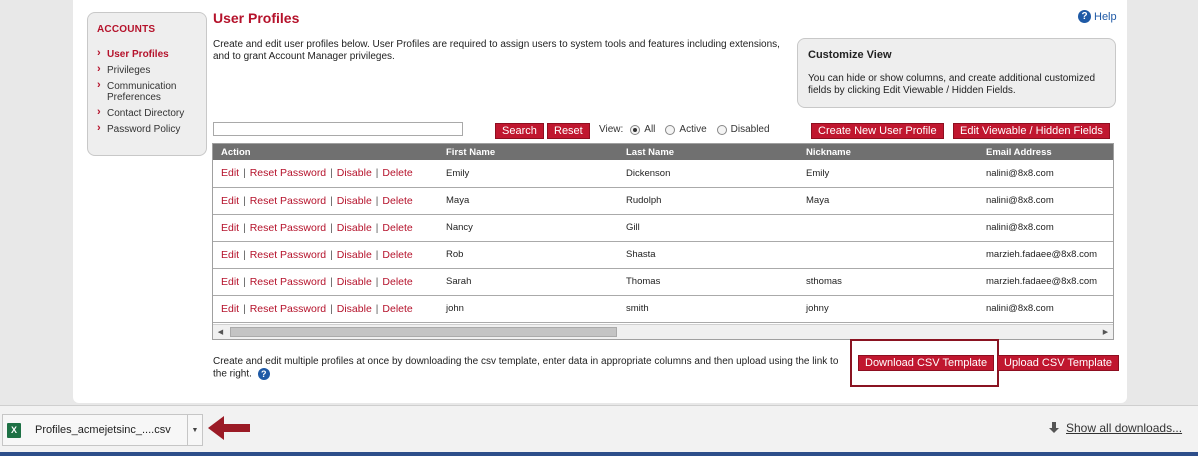  What do you see at coordinates (195, 430) in the screenshot?
I see `download-menu-chevron-icon: ▼` at bounding box center [195, 430].